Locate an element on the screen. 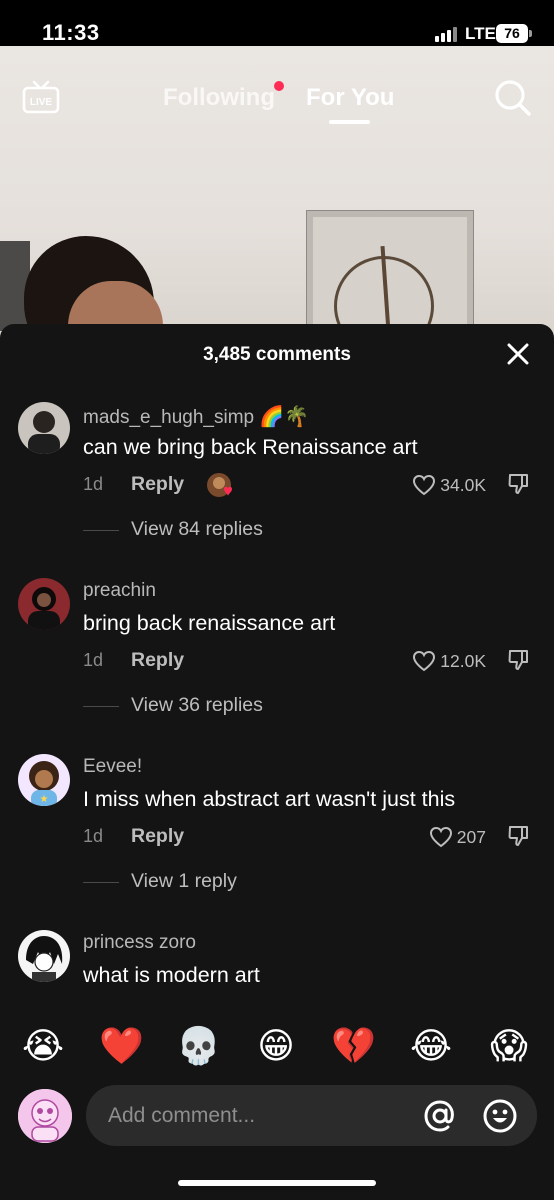 The image size is (554, 1200). comment-input is located at coordinates (258, 1115).